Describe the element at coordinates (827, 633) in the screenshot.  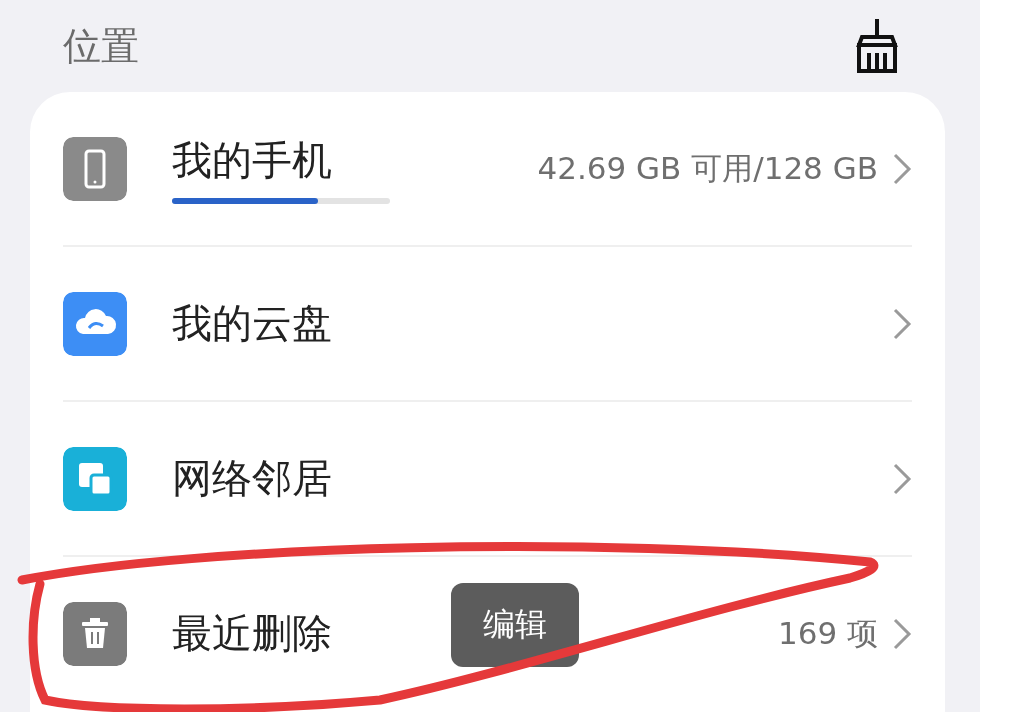
I see `location-detail: 169 项` at that location.